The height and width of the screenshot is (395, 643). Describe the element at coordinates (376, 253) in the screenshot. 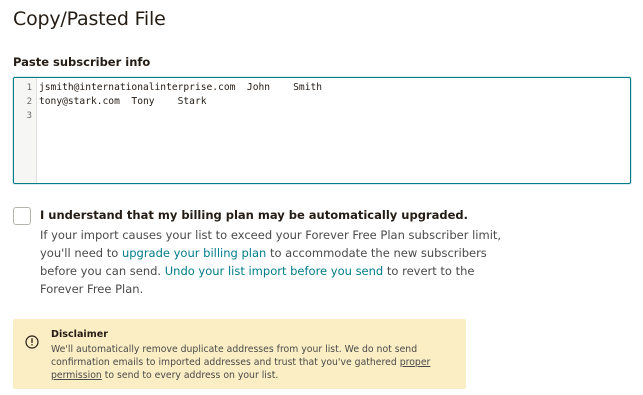

I see `description-text: to accommodate the new subscribers` at that location.